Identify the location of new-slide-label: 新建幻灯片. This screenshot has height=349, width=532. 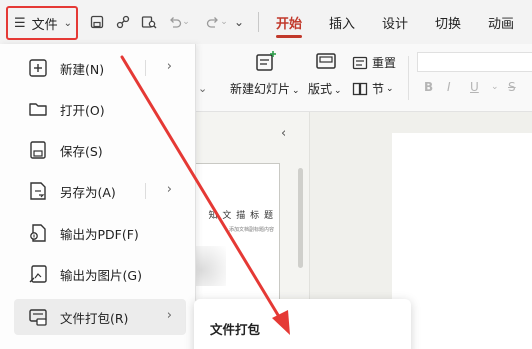
(260, 89).